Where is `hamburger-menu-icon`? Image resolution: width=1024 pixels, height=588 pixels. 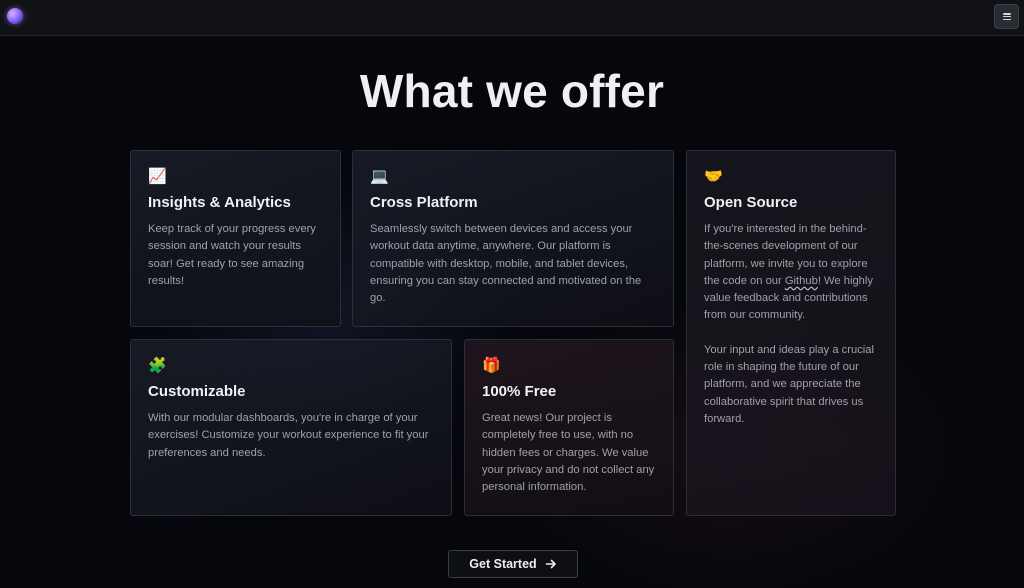
hamburger-menu-icon is located at coordinates (1006, 16).